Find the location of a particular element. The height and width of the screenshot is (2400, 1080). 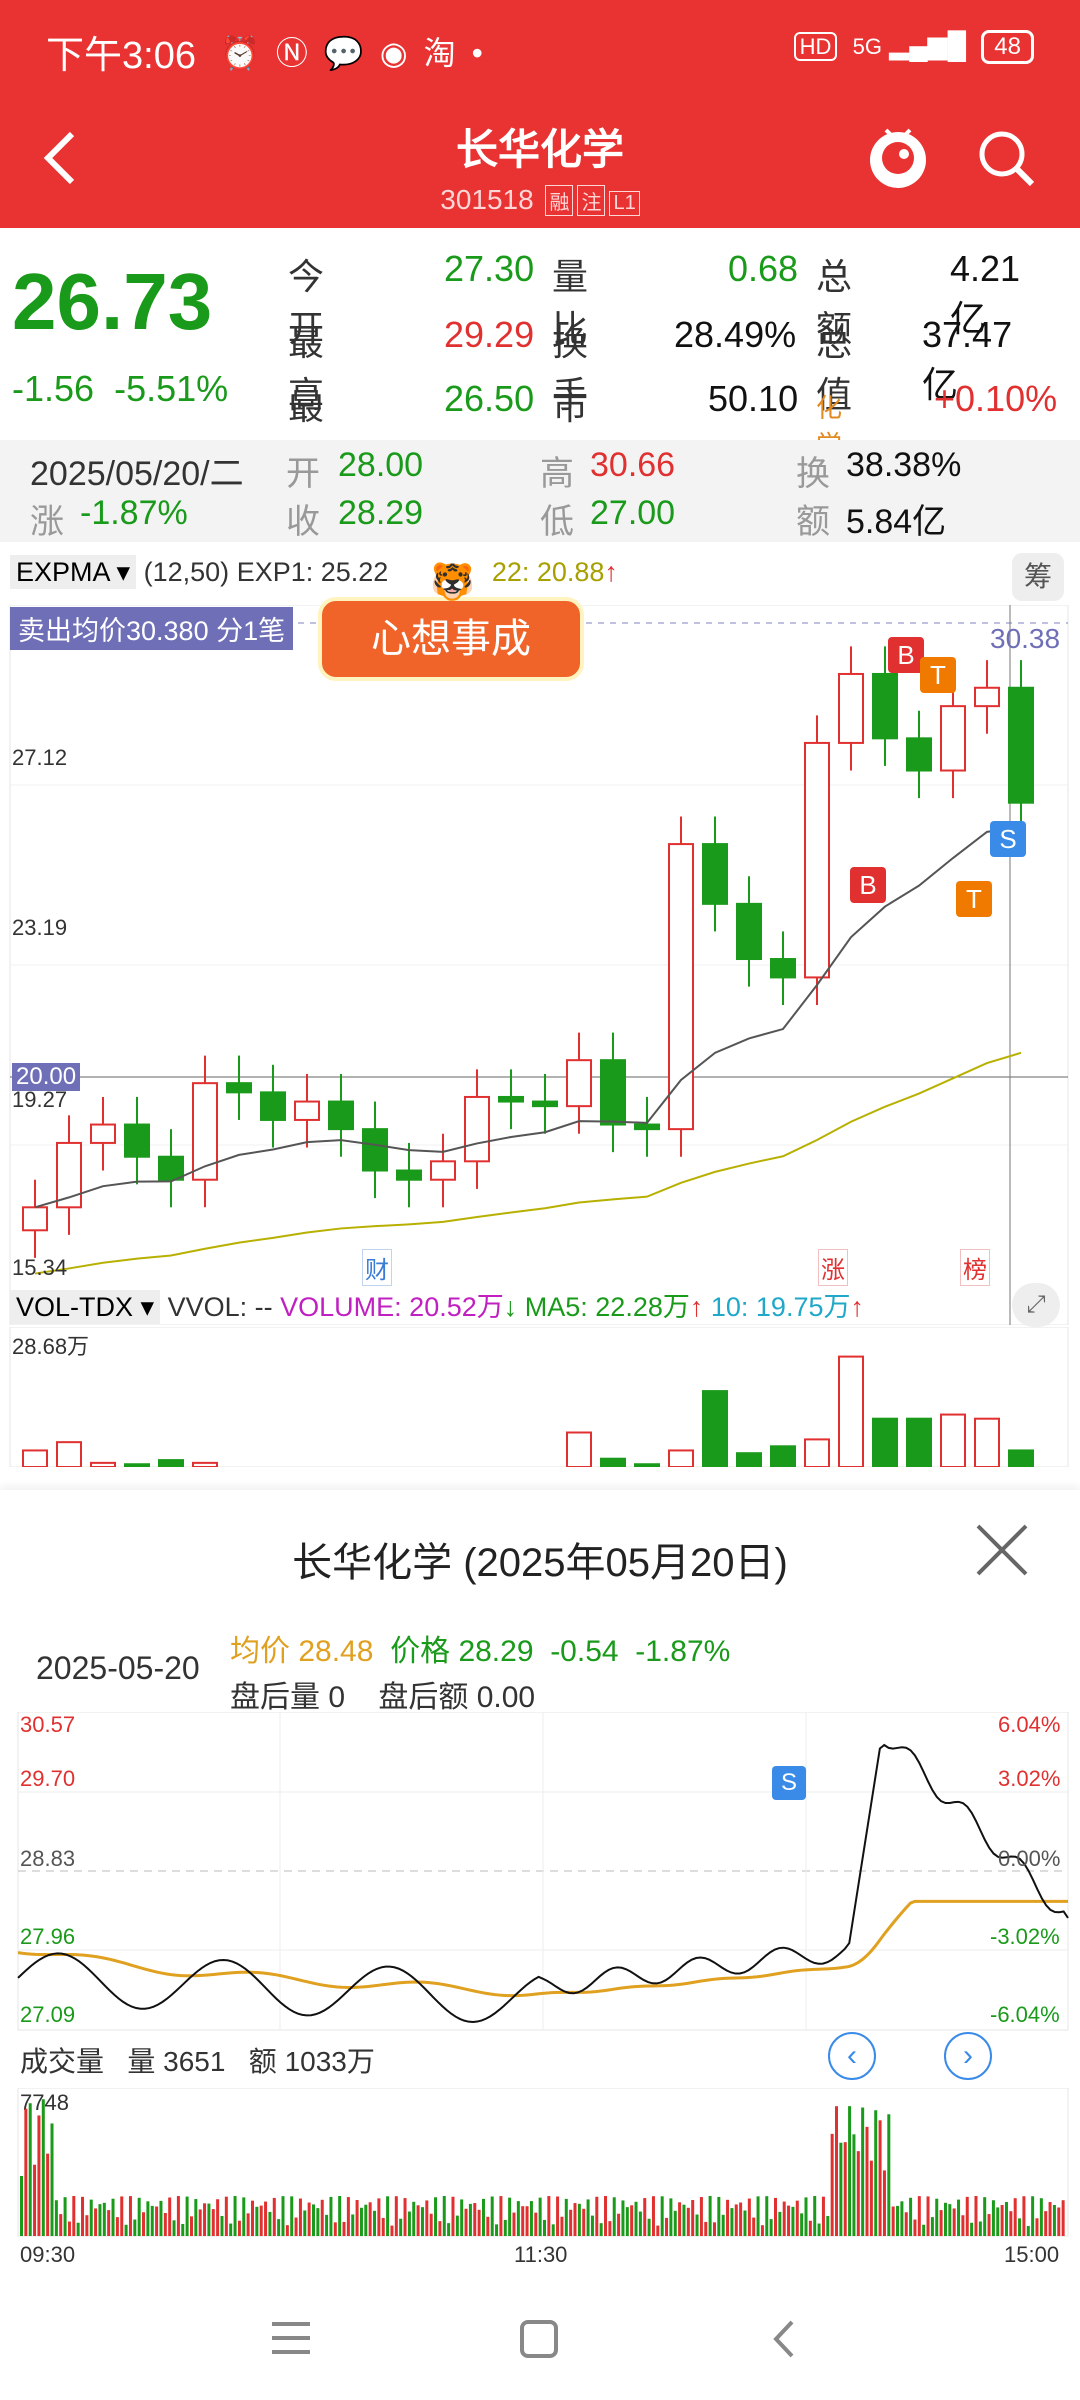

t-badge-2: T is located at coordinates (974, 899).